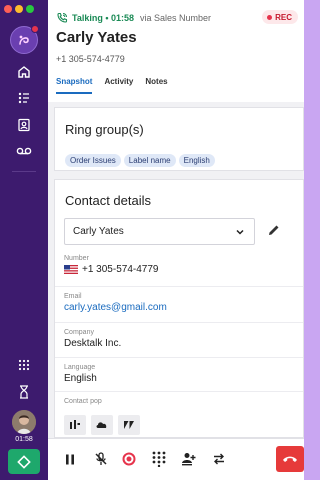  Describe the element at coordinates (24, 125) in the screenshot. I see `contacts-icon` at that location.